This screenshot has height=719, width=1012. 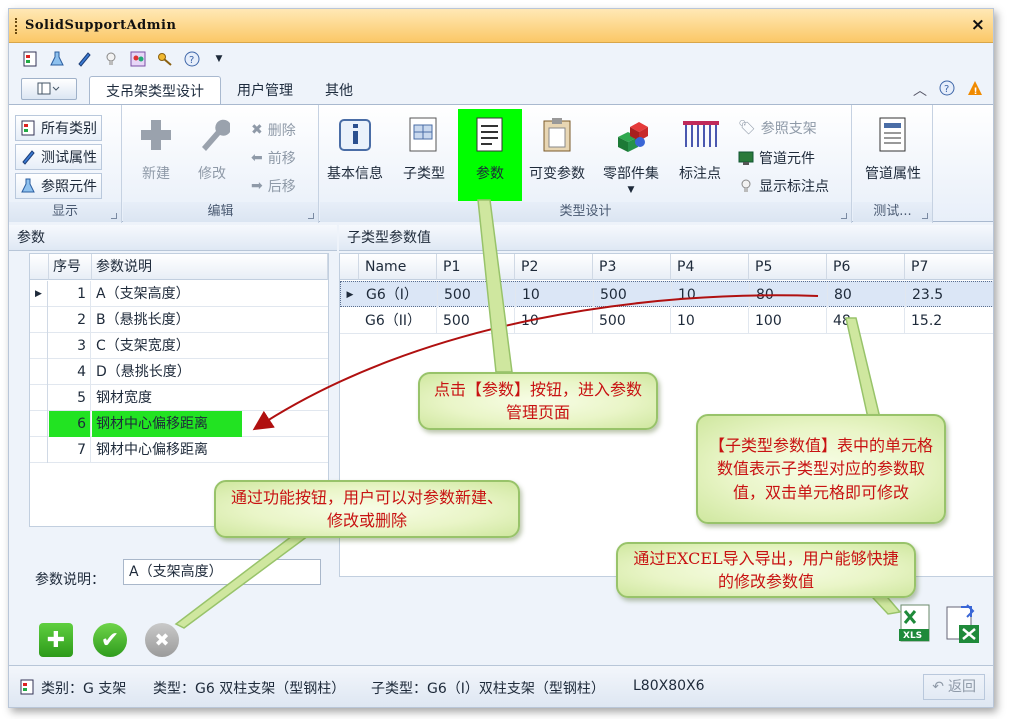 I want to click on table-row: ▶ 1 A（支架高度）, so click(x=179, y=294).